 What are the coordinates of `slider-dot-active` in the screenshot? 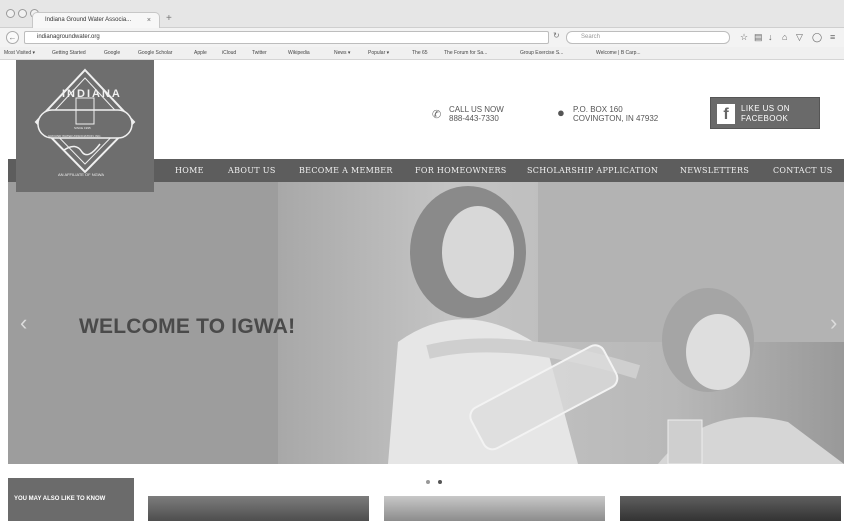 It's located at (440, 482).